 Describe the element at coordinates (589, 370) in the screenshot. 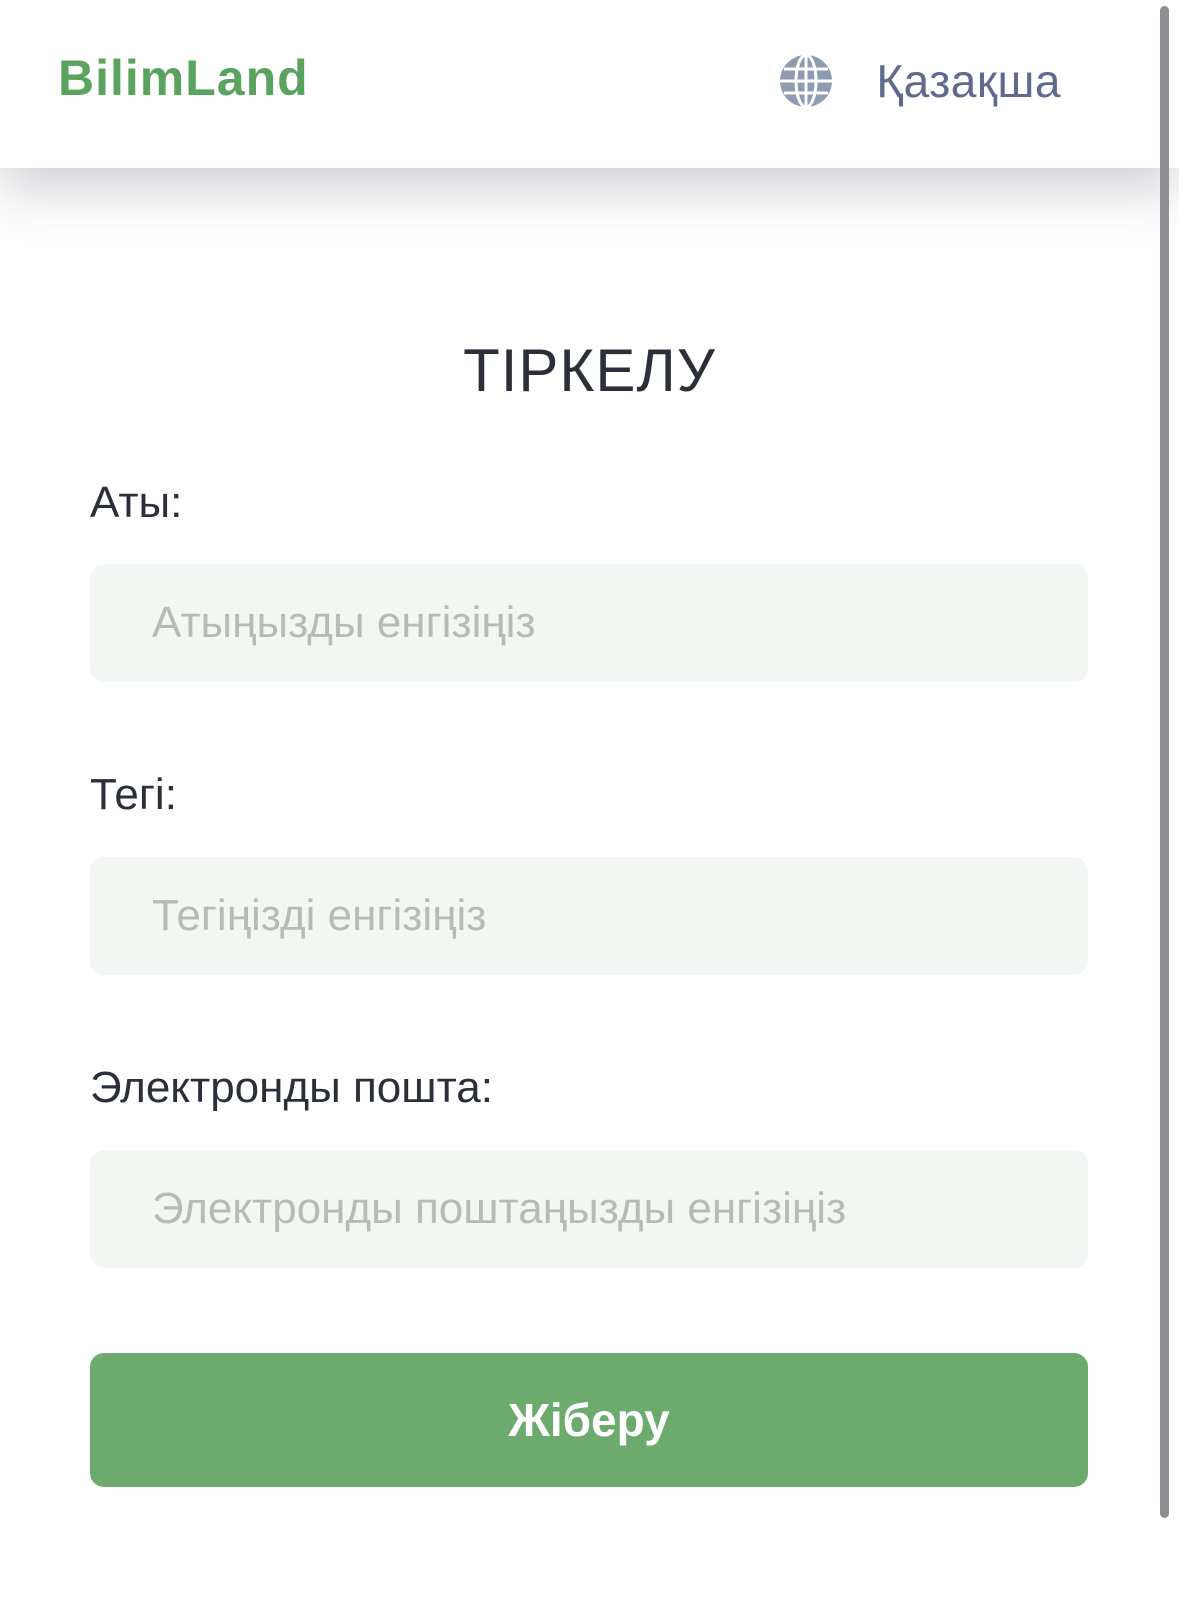

I see `form-title: ТІРКЕЛУ` at that location.